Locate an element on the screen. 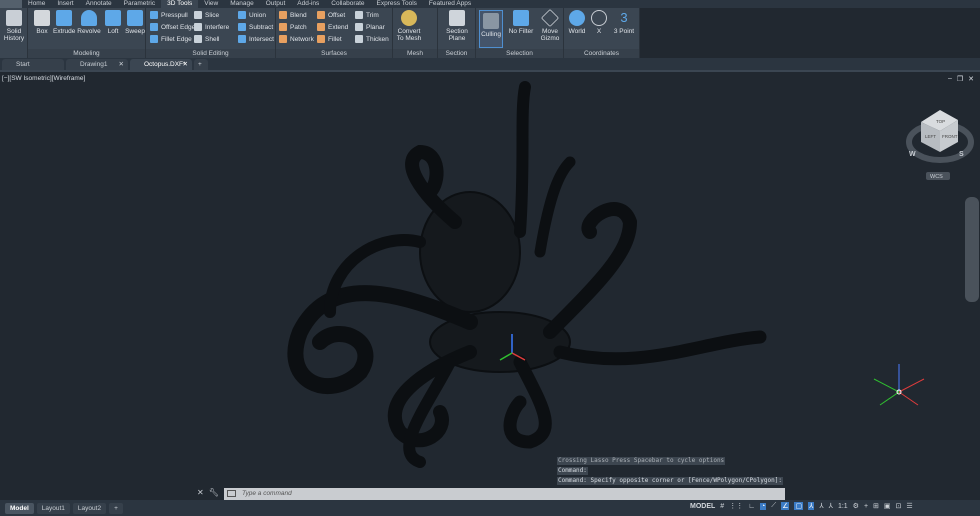  viewcube-left: LEFT is located at coordinates (930, 136).